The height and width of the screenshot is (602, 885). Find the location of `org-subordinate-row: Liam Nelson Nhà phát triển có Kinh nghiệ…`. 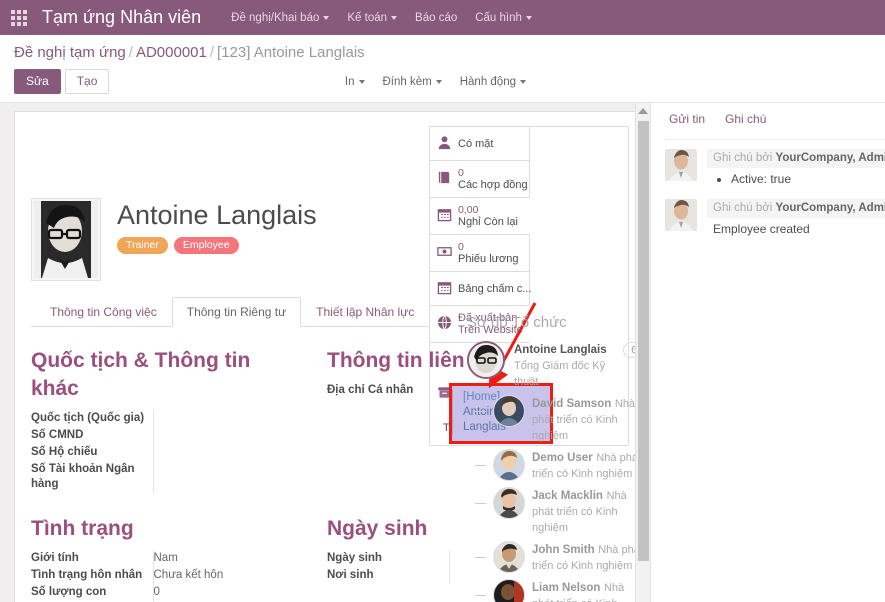

org-subordinate-row: Liam Nelson Nhà phát triển có Kinh nghiệ… is located at coordinates (556, 590).